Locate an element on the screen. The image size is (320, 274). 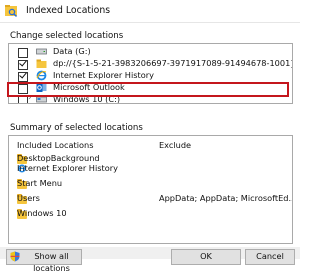
summary-row: Start Menu is located at coordinates (150, 184).